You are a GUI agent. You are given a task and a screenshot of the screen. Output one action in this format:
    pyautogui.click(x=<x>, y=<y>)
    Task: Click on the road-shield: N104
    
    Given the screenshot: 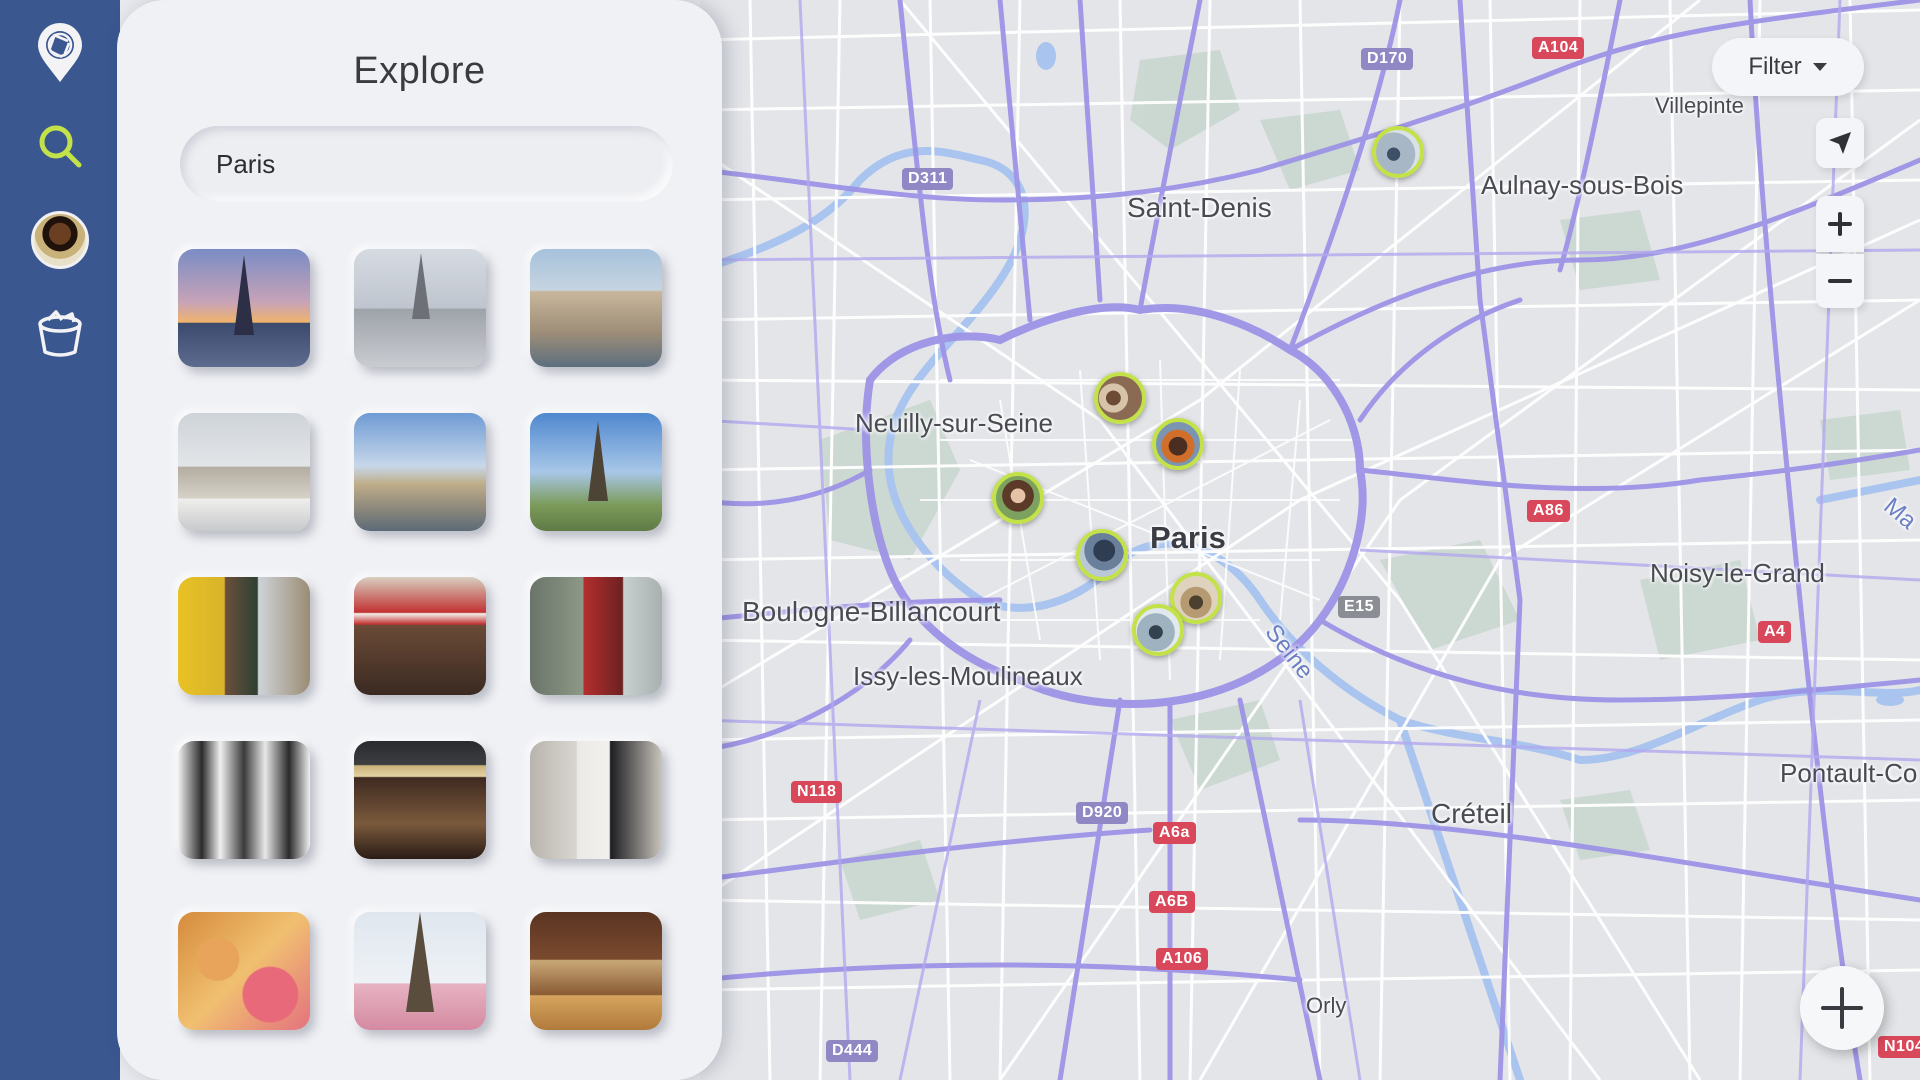 What is the action you would take?
    pyautogui.click(x=1899, y=1047)
    